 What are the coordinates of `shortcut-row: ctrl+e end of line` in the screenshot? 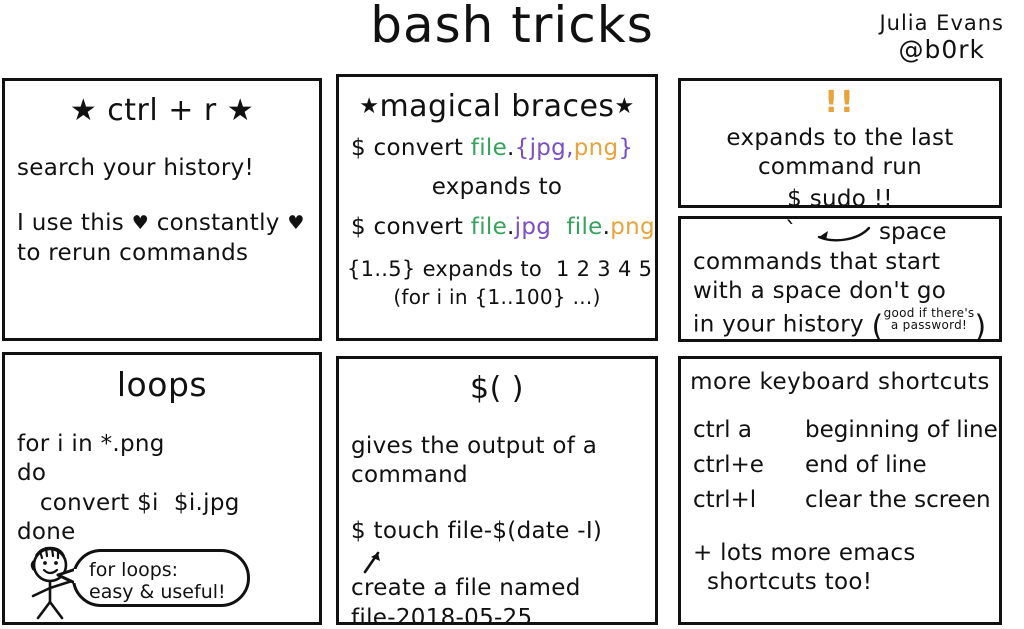 It's located at (846, 465).